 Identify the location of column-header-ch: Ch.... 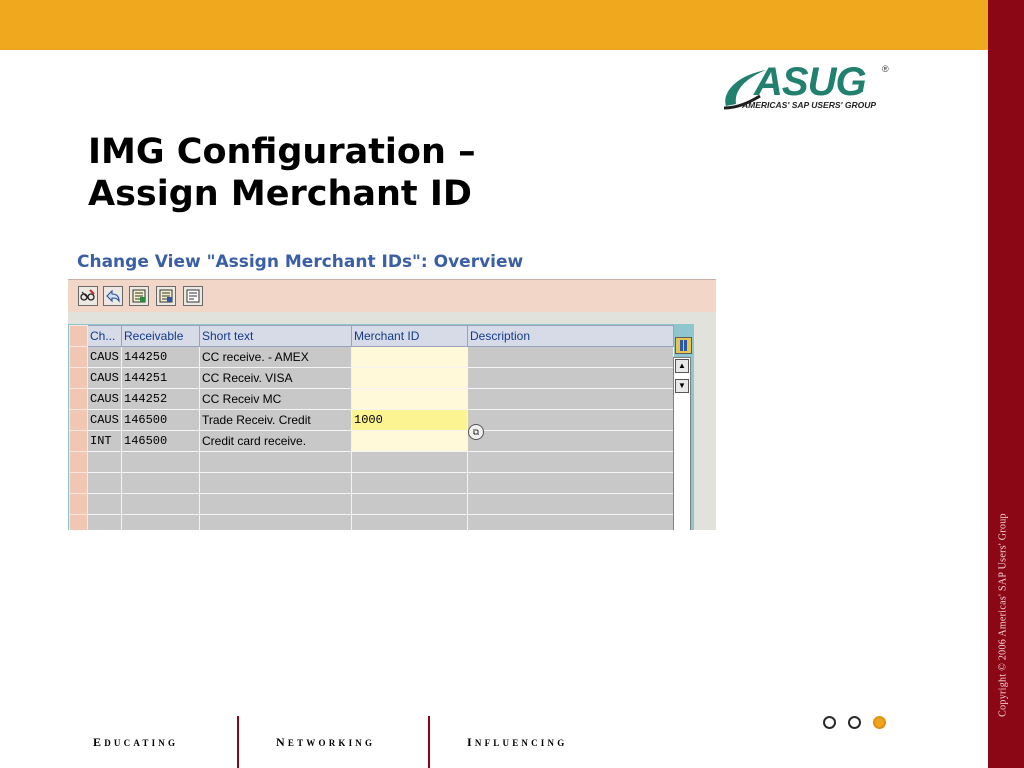
(104, 336).